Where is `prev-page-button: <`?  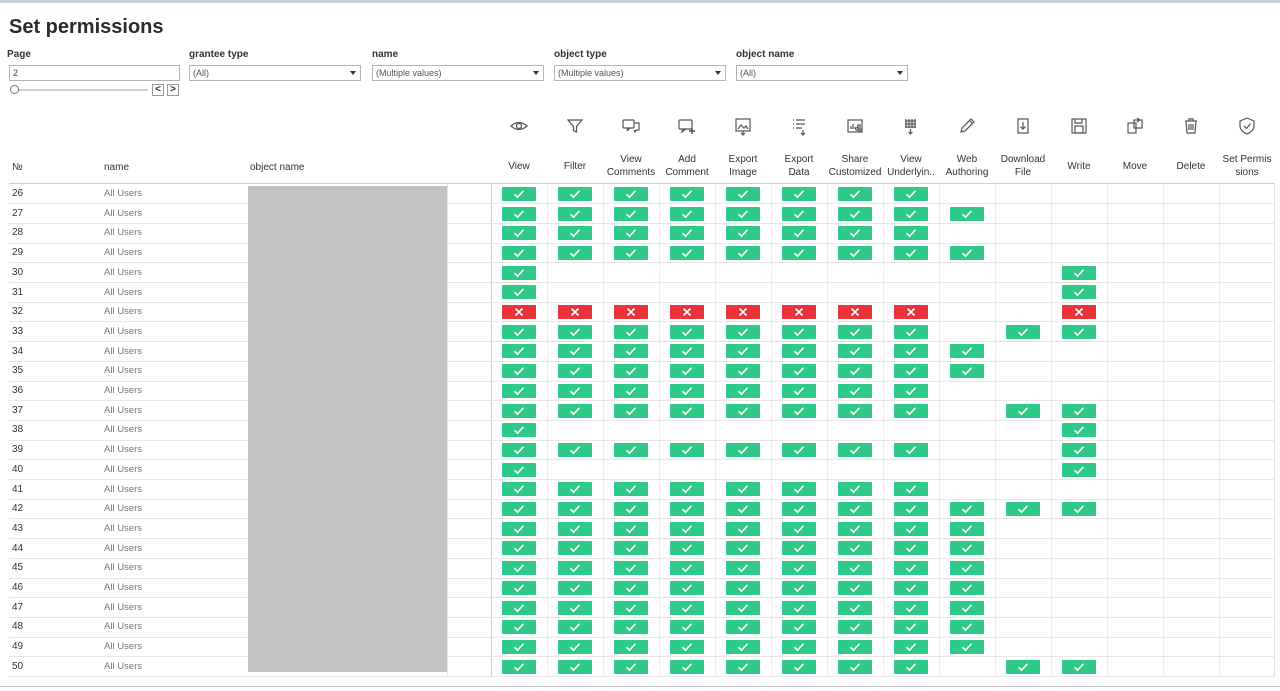
prev-page-button: < is located at coordinates (158, 90).